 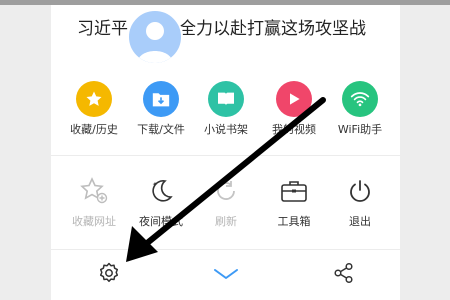 I want to click on menu-item-label: 退出, so click(x=360, y=221).